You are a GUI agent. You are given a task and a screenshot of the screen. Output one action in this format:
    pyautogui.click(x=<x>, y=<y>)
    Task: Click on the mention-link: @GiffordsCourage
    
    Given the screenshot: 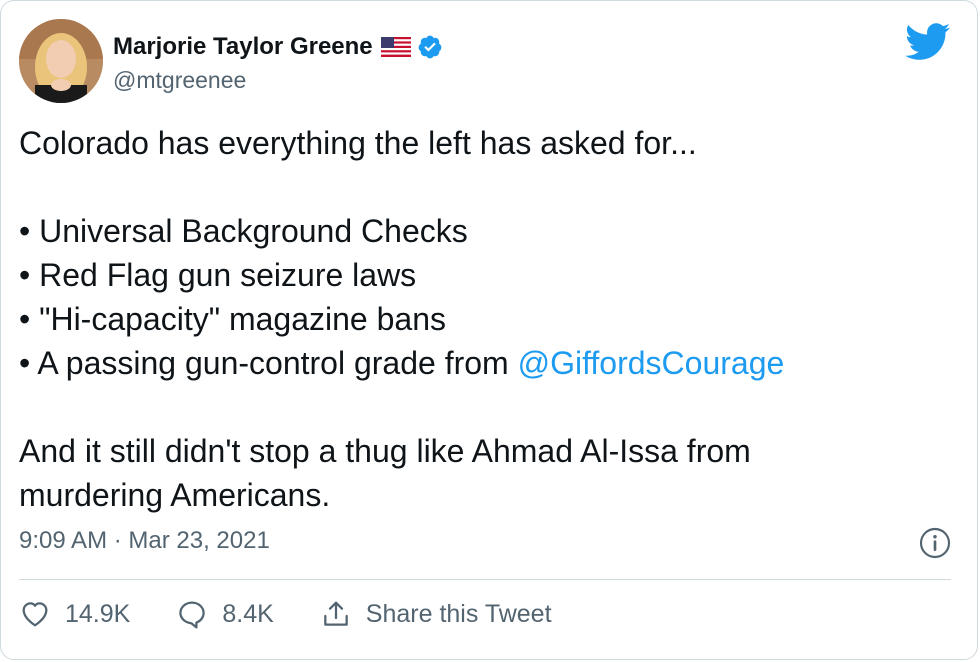 What is the action you would take?
    pyautogui.click(x=651, y=363)
    